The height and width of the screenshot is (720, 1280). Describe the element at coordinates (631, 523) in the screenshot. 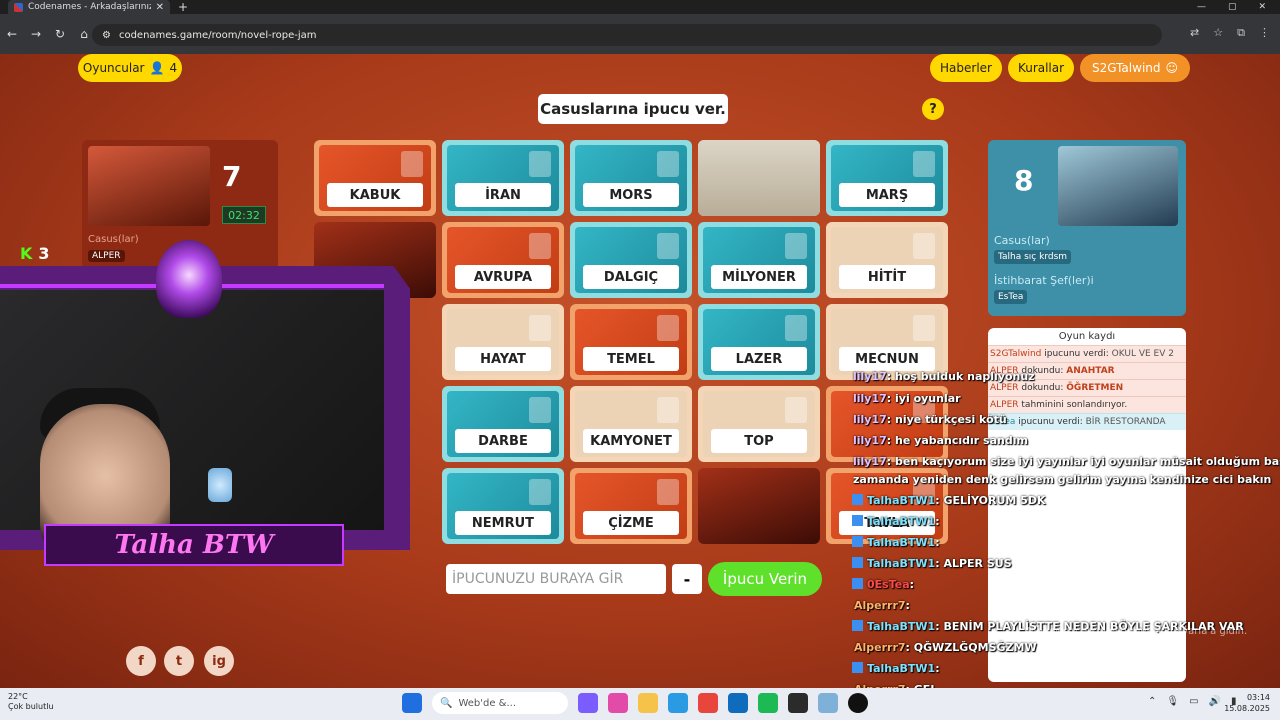

I see `card-word: ÇİZME` at that location.